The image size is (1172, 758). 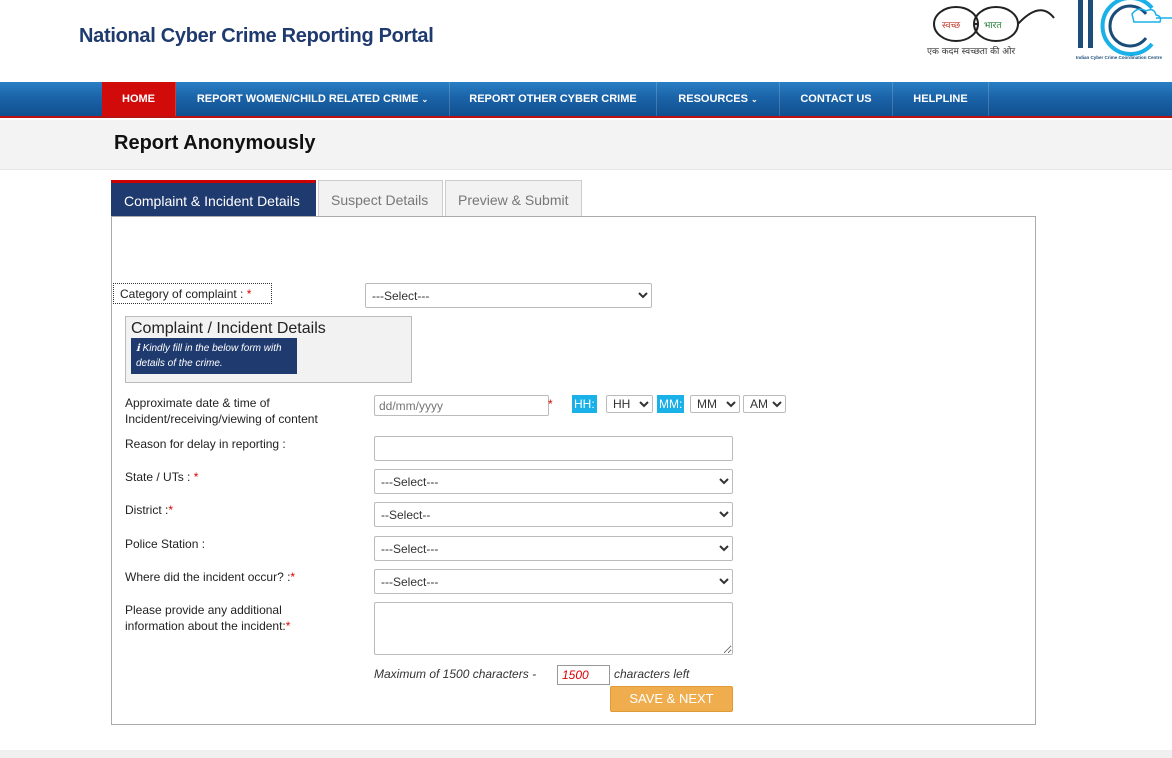 What do you see at coordinates (205, 444) in the screenshot?
I see `delay-reason-label: Reason for delay in reporting :` at bounding box center [205, 444].